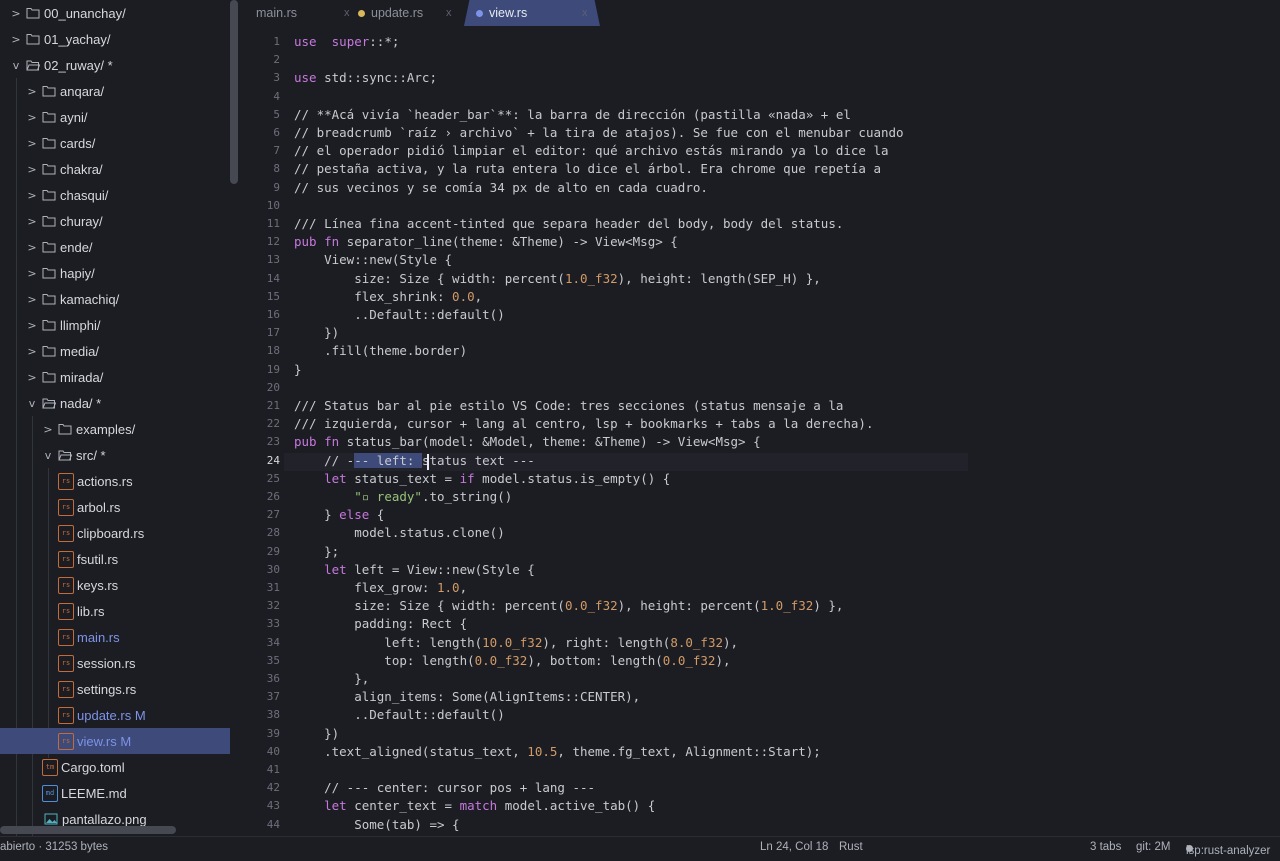 The height and width of the screenshot is (861, 1280). I want to click on code-line: 16 ..Default::default(), so click(760, 316).